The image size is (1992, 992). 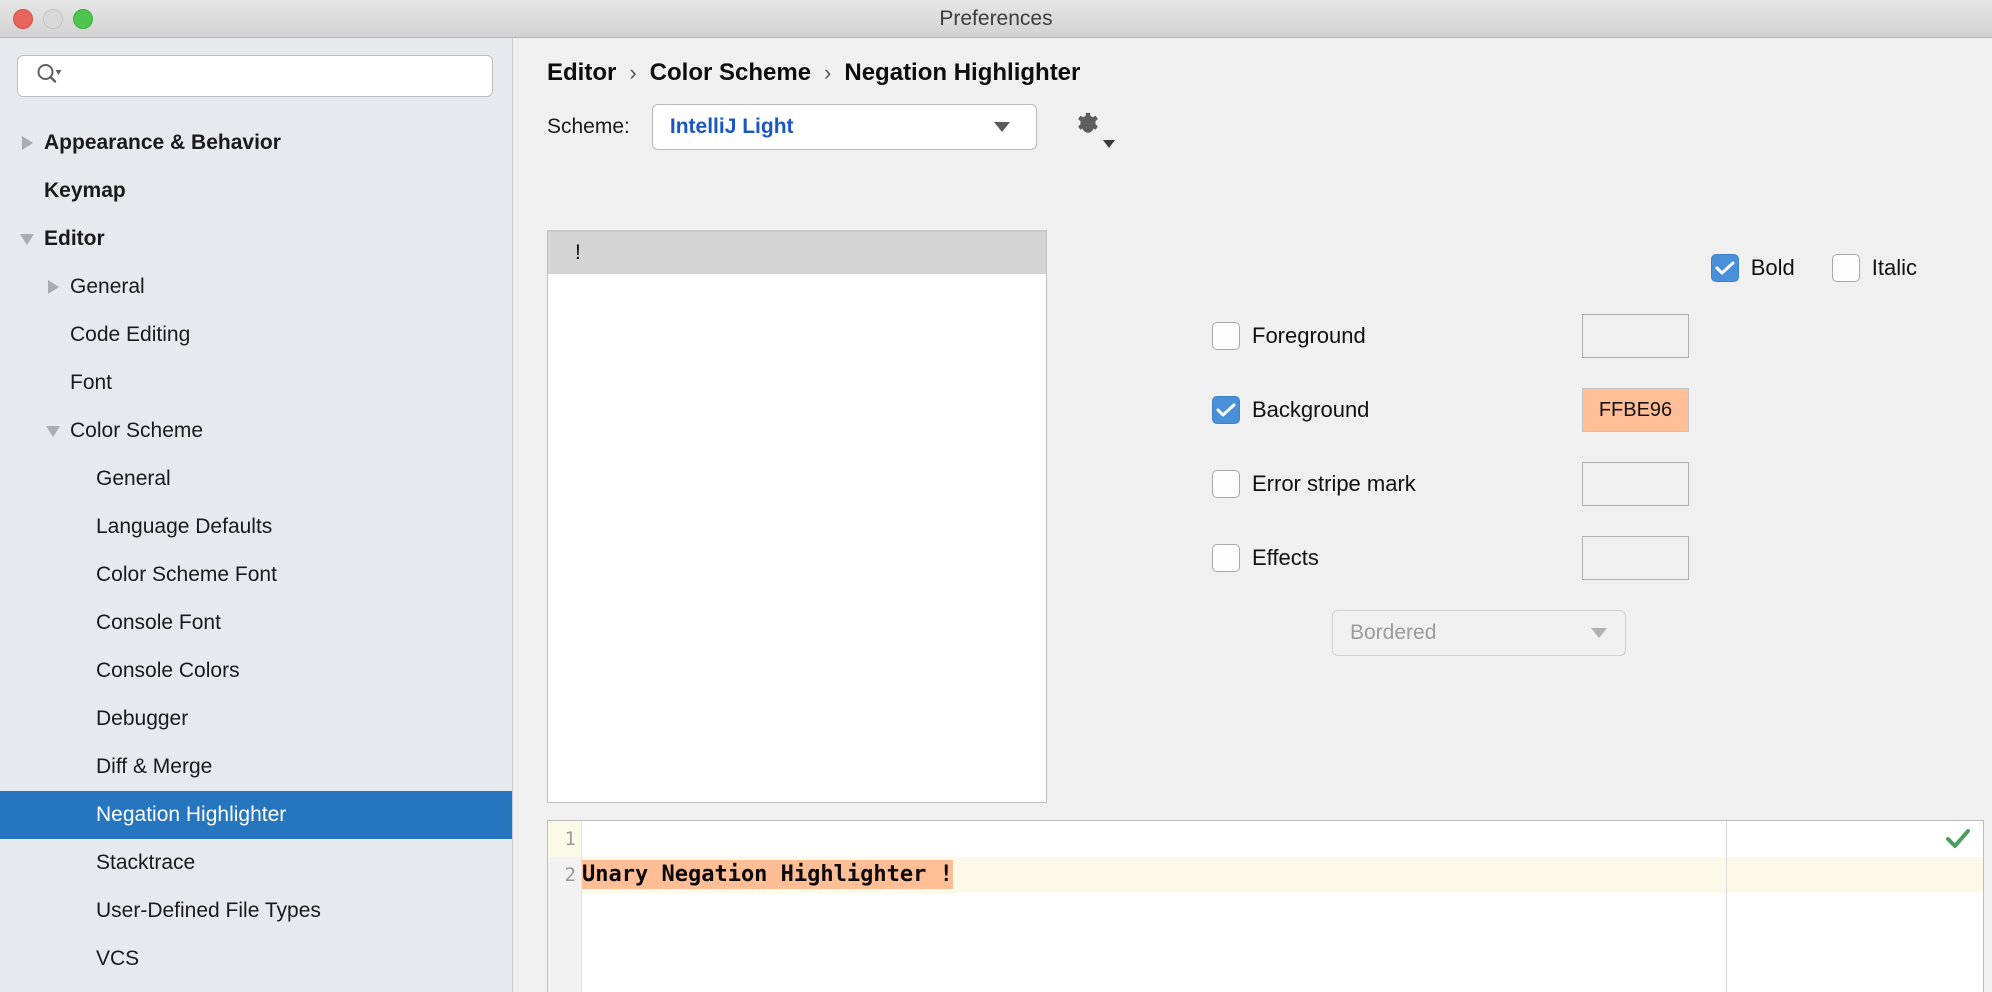 What do you see at coordinates (1635, 336) in the screenshot?
I see `foreground-color-swatch` at bounding box center [1635, 336].